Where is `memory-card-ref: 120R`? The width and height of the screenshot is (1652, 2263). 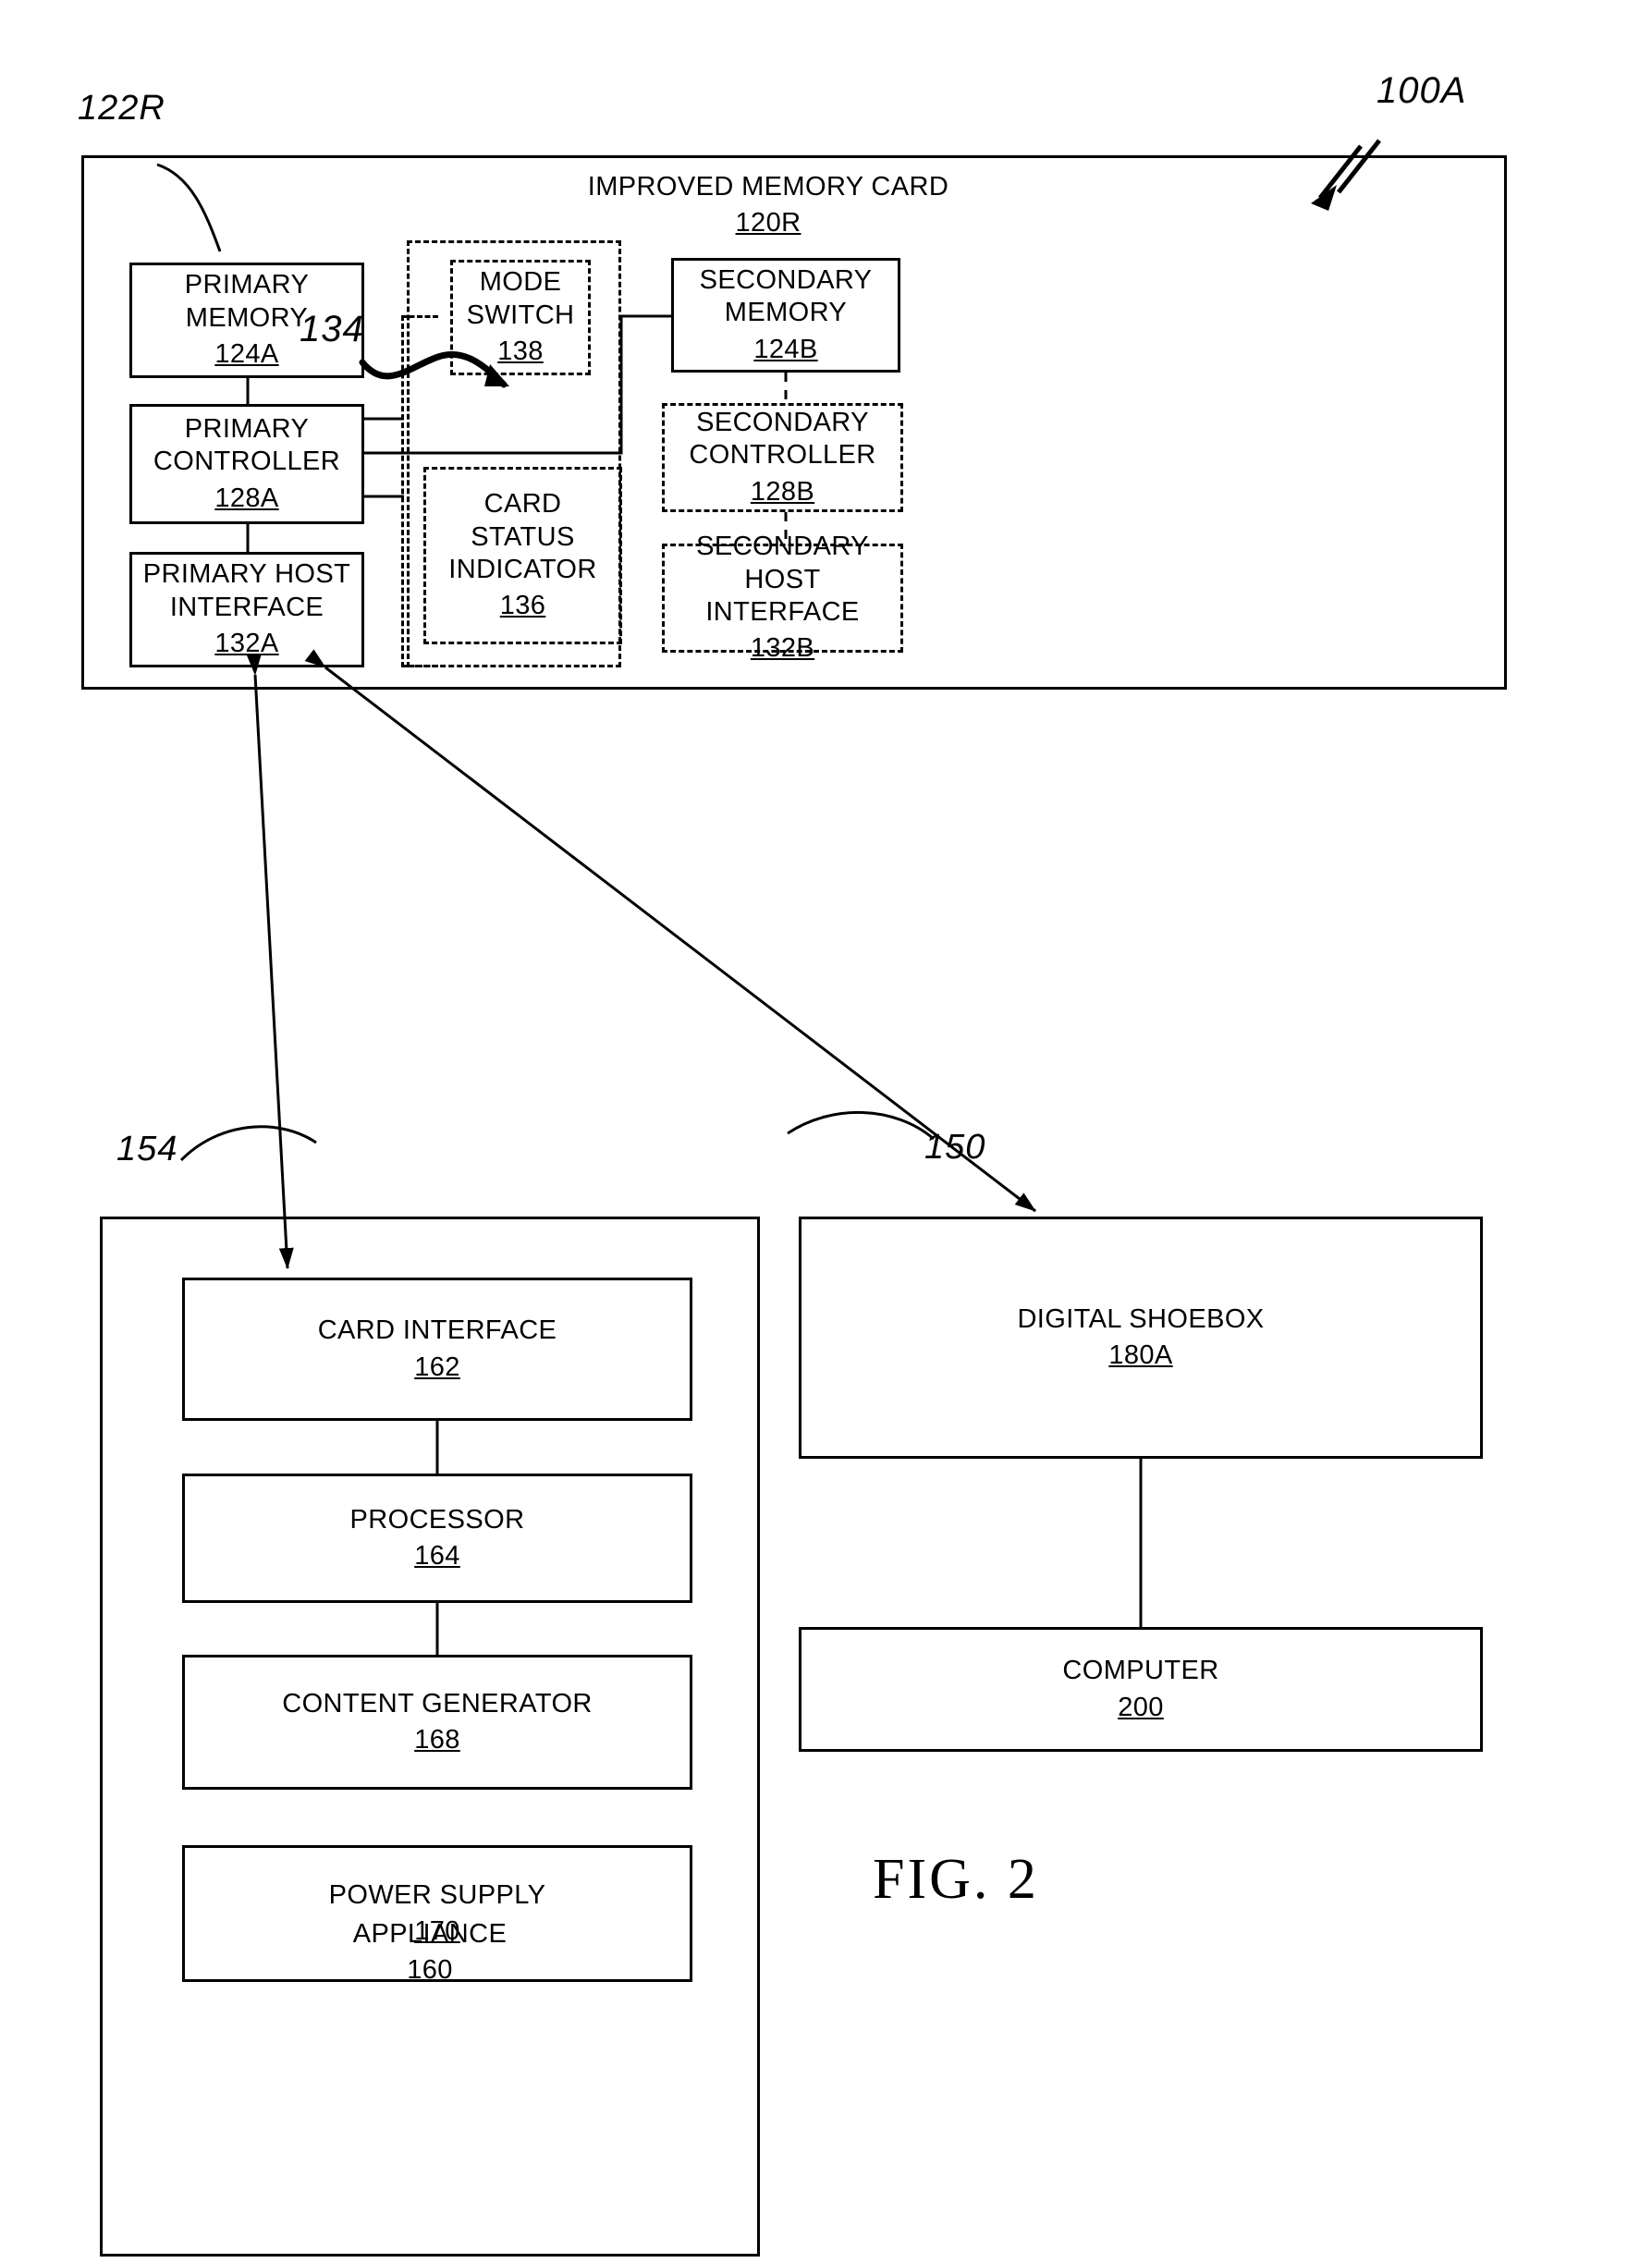
memory-card-ref: 120R is located at coordinates (768, 223).